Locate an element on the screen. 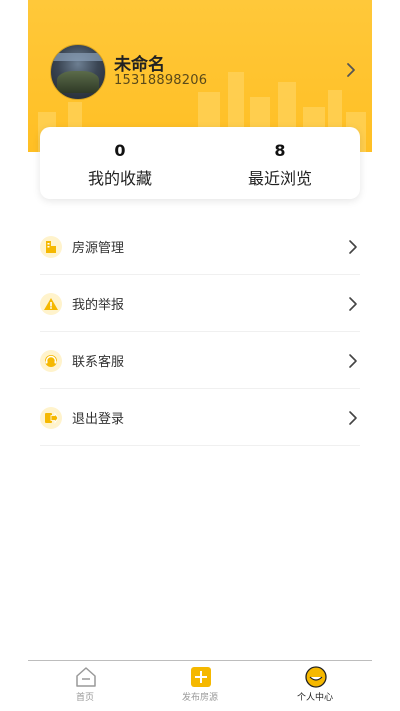 The image size is (400, 711). smile-icon is located at coordinates (316, 677).